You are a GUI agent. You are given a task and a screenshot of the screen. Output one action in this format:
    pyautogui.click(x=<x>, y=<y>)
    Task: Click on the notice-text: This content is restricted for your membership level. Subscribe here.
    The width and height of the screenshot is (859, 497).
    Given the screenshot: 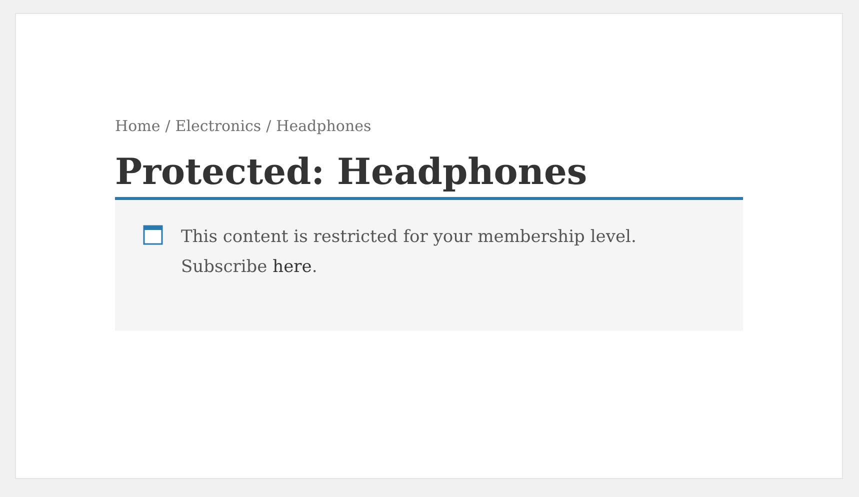 What is the action you would take?
    pyautogui.click(x=409, y=252)
    